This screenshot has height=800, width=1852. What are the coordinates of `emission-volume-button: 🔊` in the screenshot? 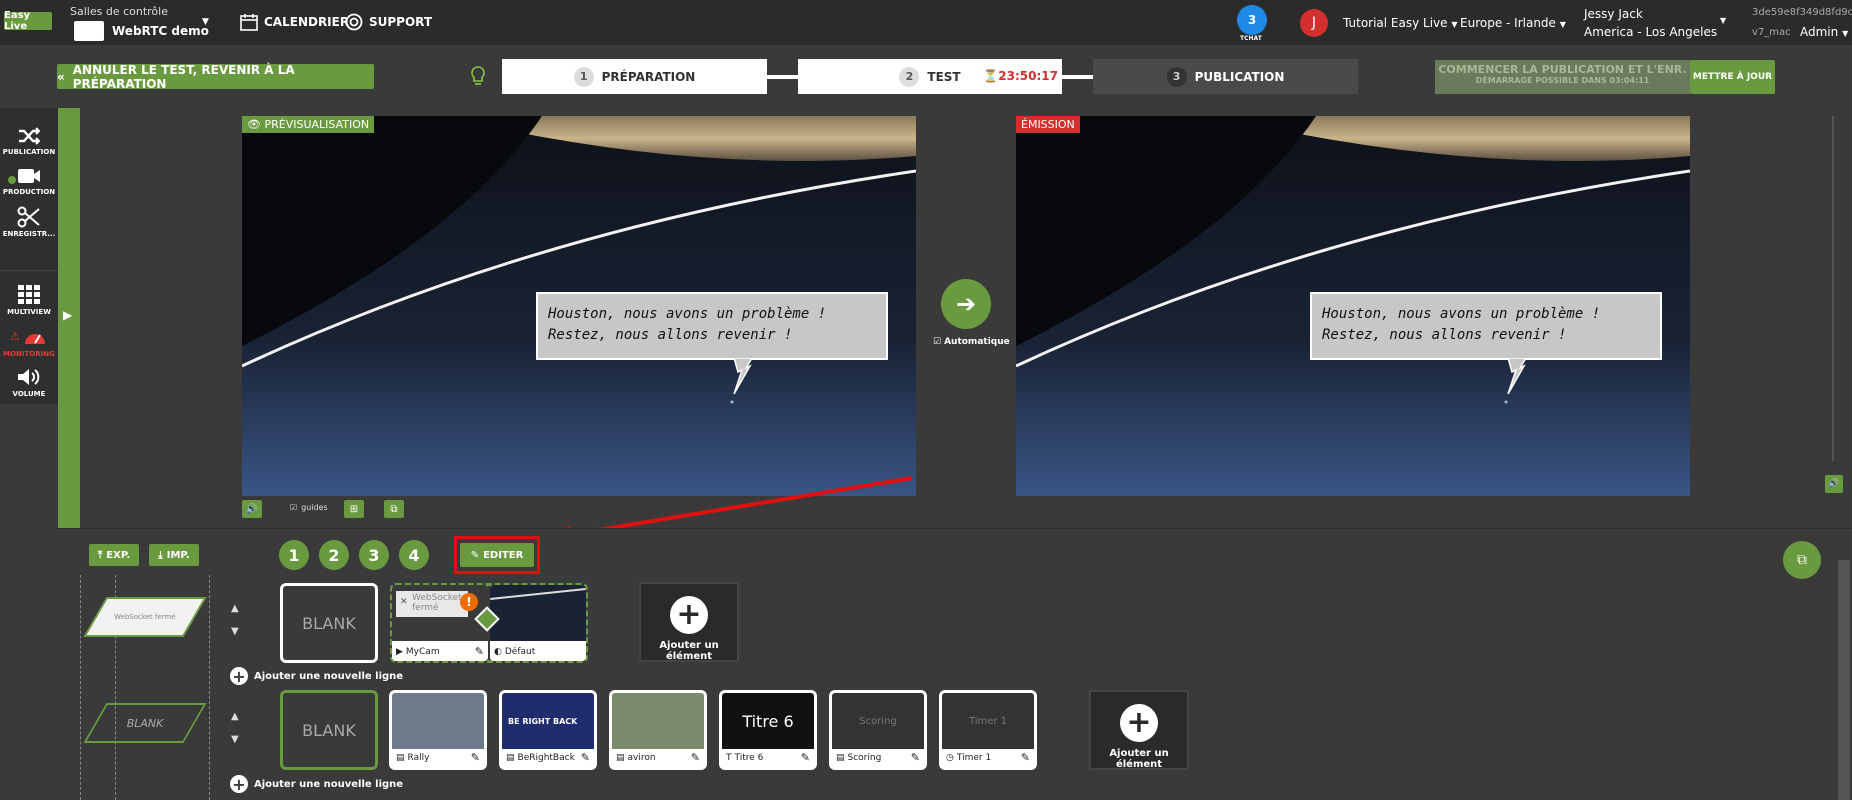 It's located at (1834, 484).